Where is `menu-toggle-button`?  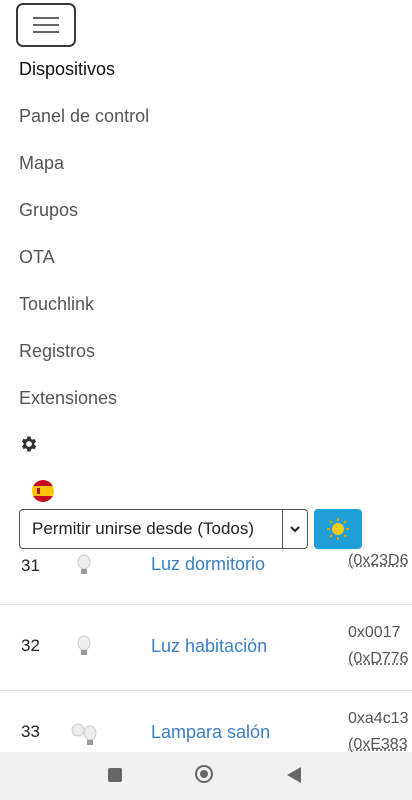
menu-toggle-button is located at coordinates (46, 25).